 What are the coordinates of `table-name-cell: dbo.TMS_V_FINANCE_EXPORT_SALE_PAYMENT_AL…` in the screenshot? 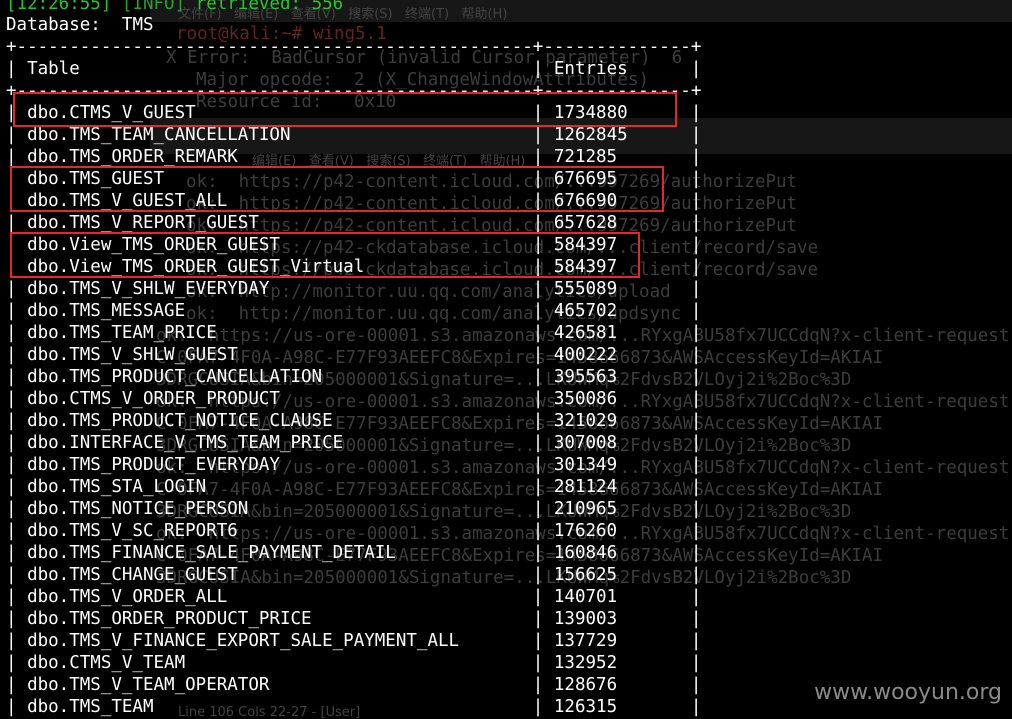 It's located at (243, 641).